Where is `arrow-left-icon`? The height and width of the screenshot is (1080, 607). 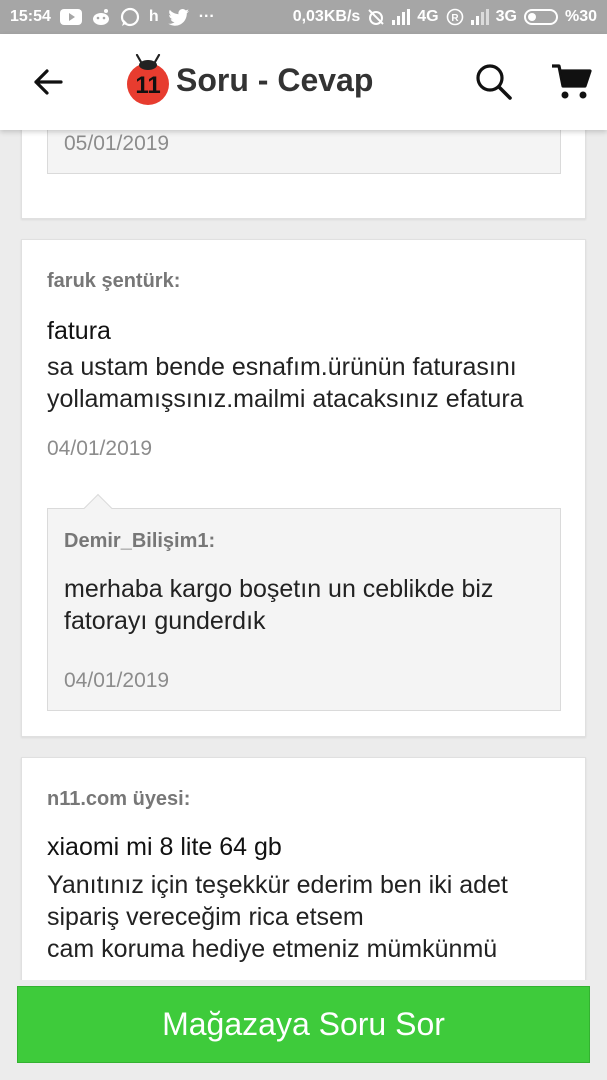
arrow-left-icon is located at coordinates (48, 82).